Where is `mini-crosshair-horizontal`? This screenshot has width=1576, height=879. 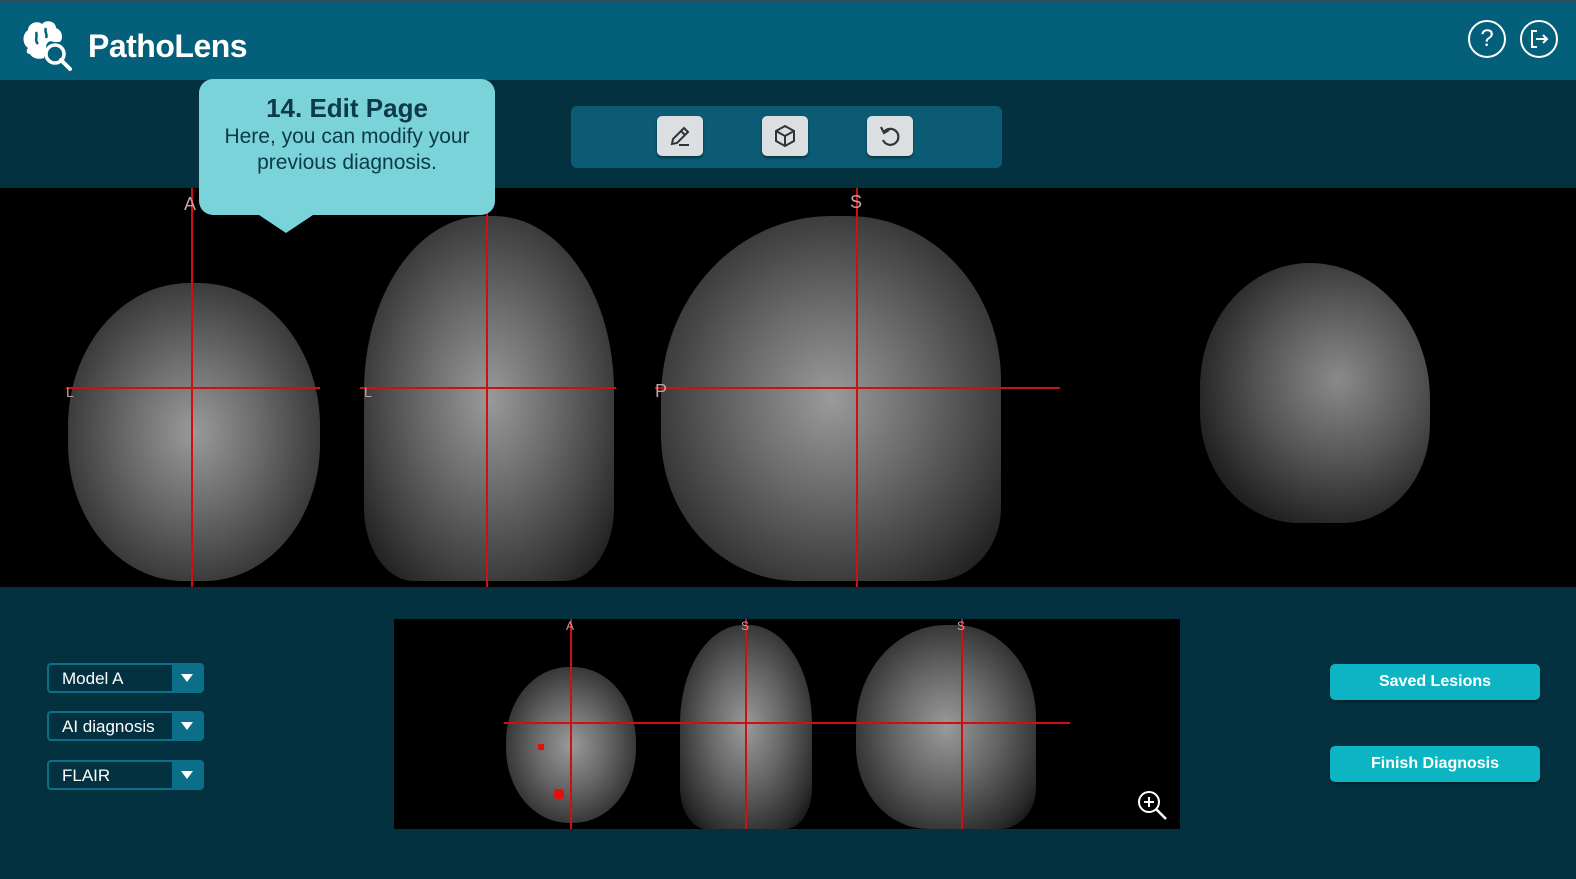 mini-crosshair-horizontal is located at coordinates (787, 723).